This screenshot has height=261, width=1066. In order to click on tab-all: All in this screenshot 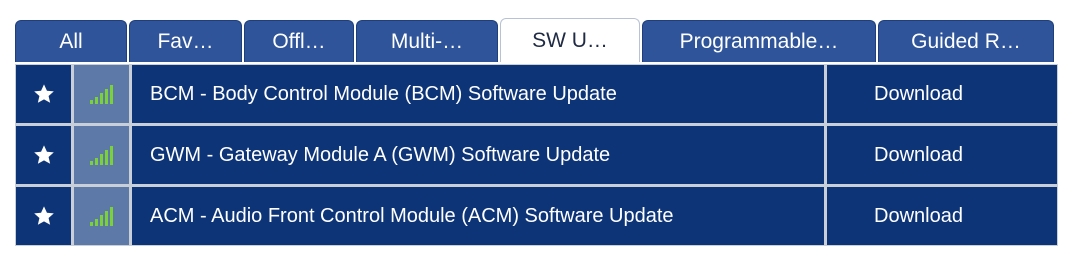, I will do `click(71, 41)`.